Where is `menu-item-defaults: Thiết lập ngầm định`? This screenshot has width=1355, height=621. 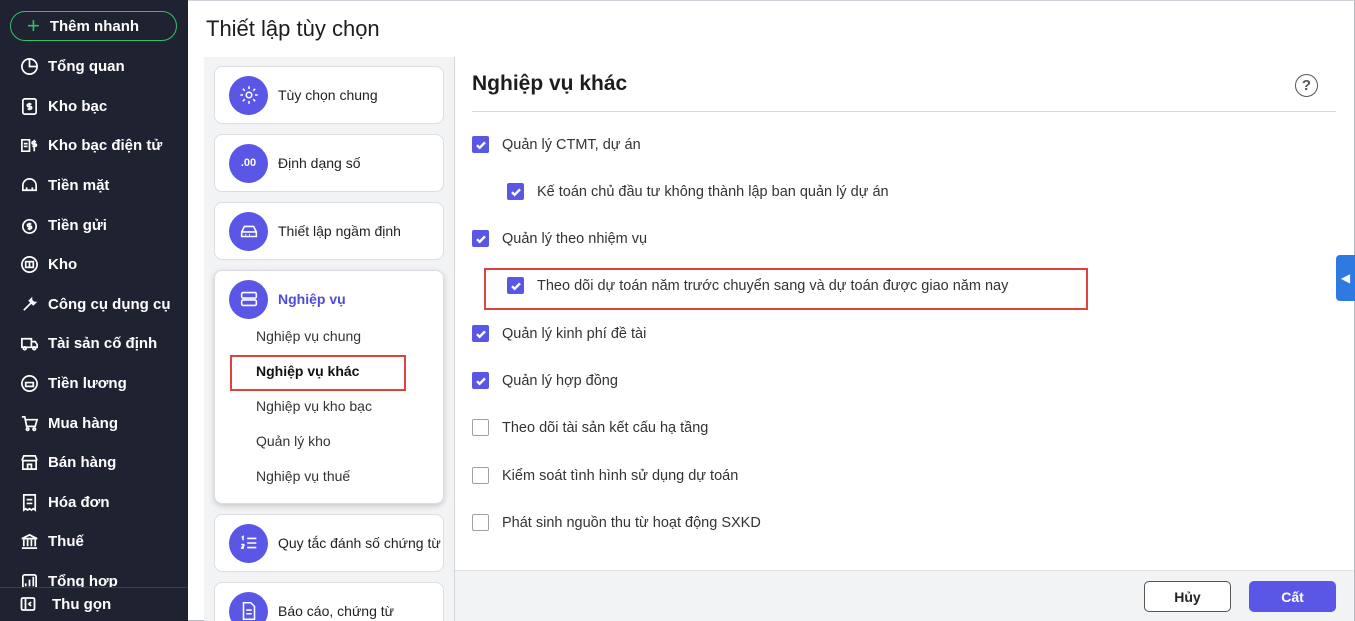 menu-item-defaults: Thiết lập ngầm định is located at coordinates (329, 231).